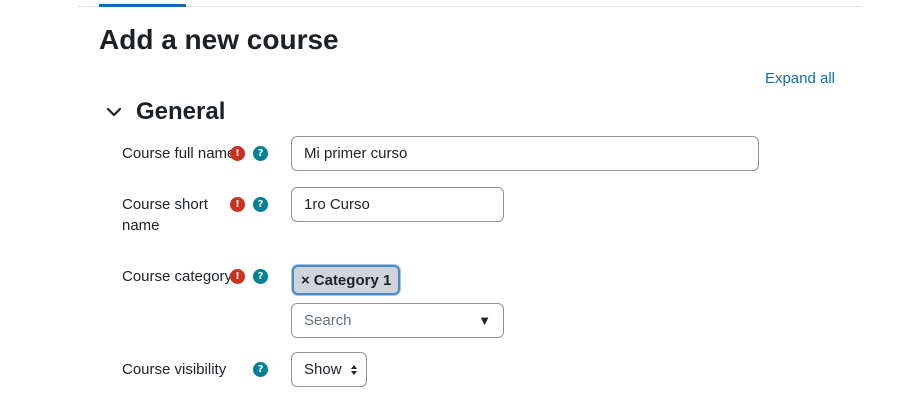 The width and height of the screenshot is (900, 402). What do you see at coordinates (800, 78) in the screenshot?
I see `expand-all-link: Expand all` at bounding box center [800, 78].